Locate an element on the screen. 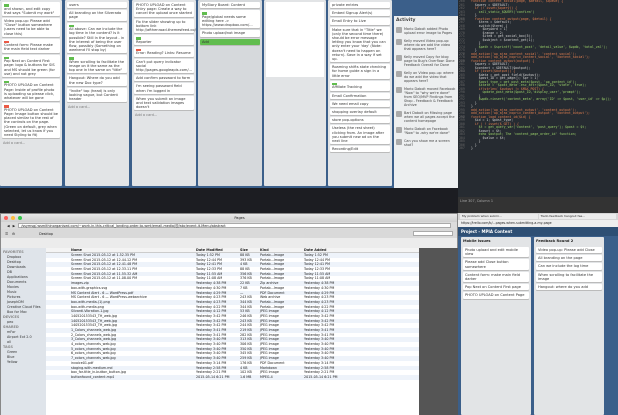 This screenshot has height=415, width=618. trello-card: private entries is located at coordinates (360, 5).